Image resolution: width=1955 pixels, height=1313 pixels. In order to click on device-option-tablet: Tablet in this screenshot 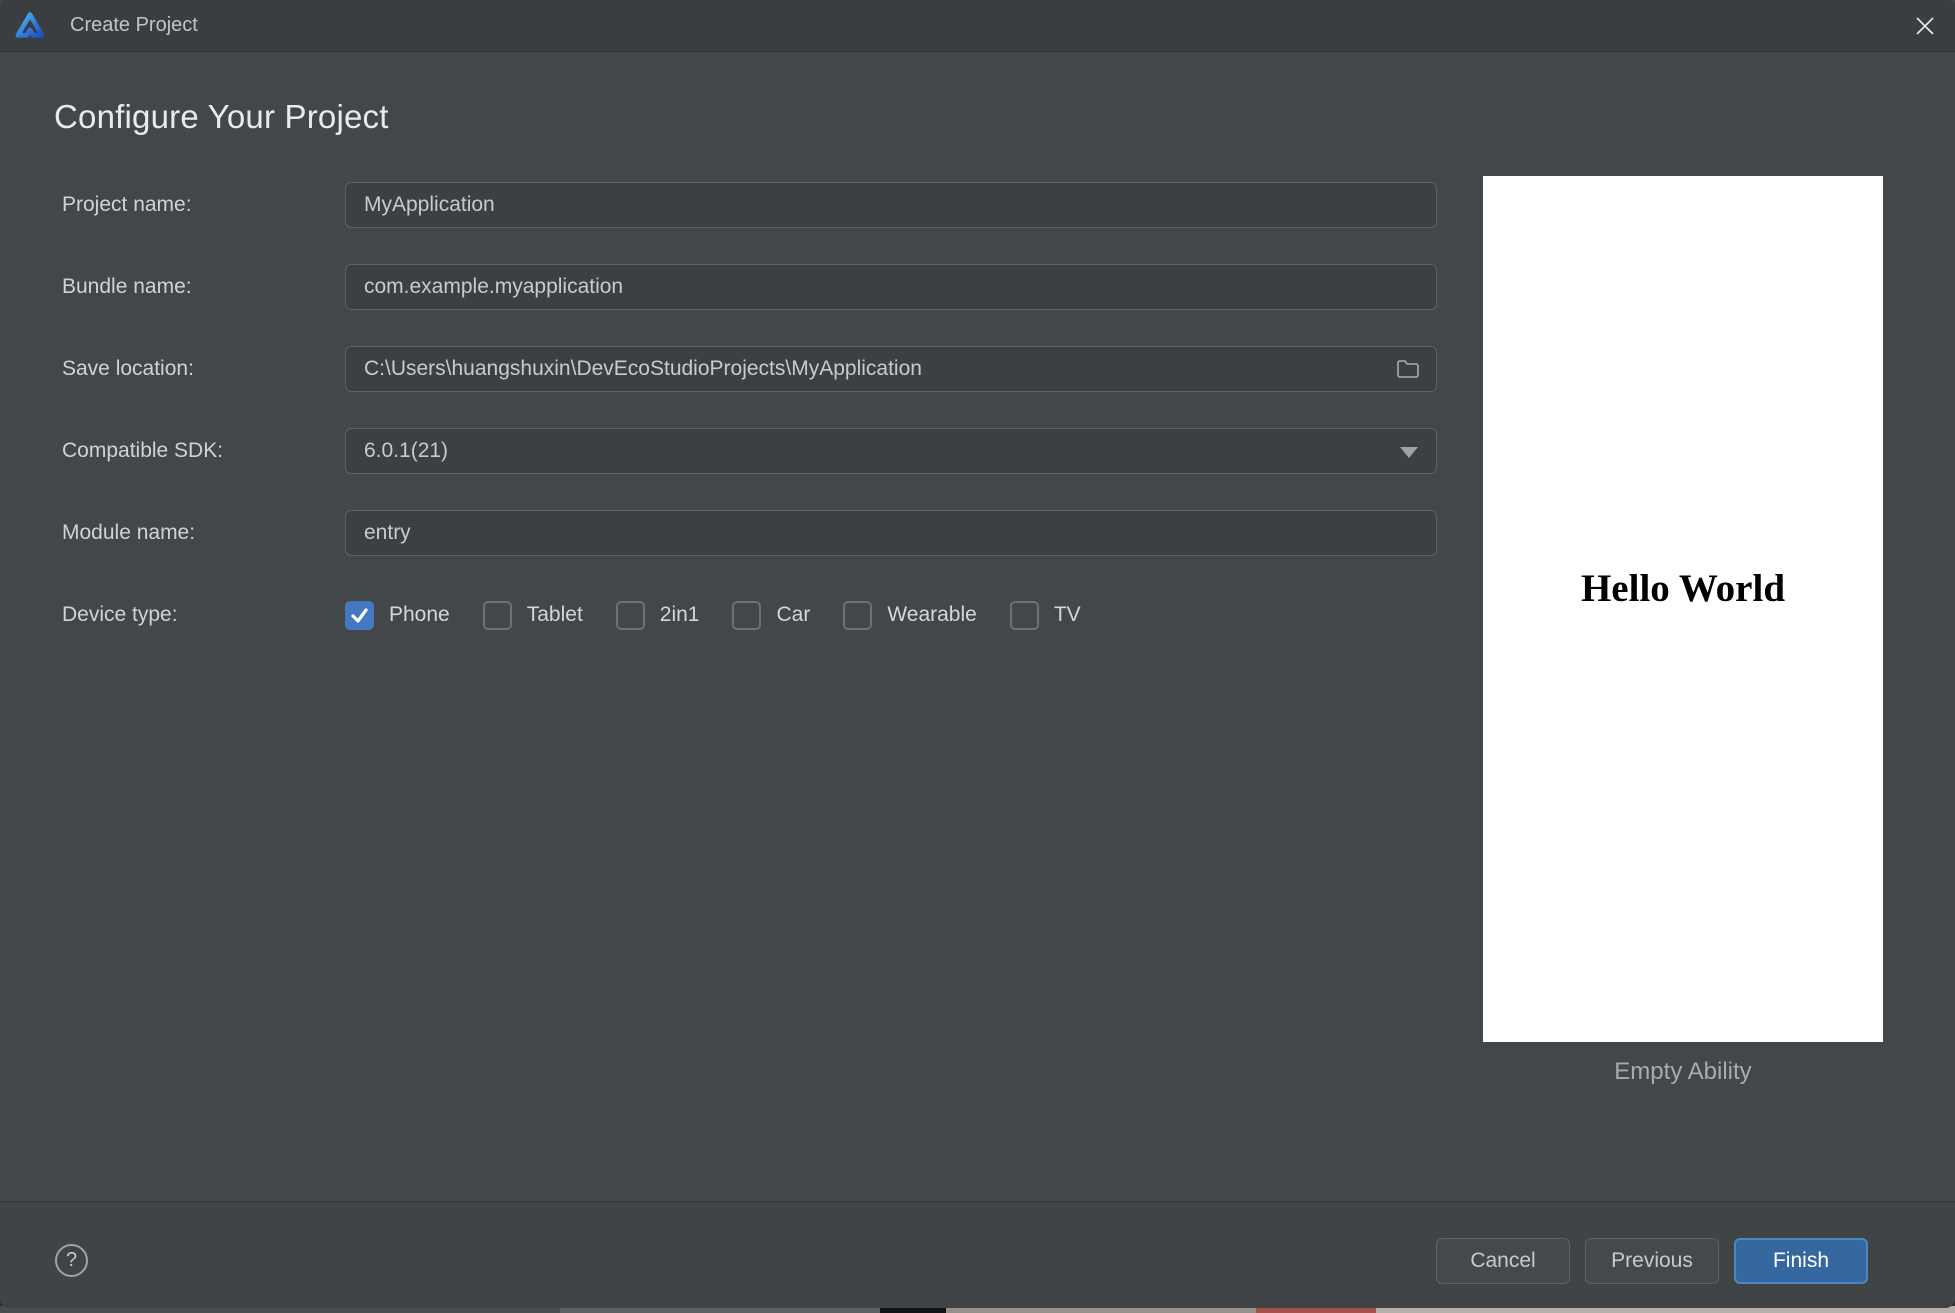, I will do `click(532, 615)`.